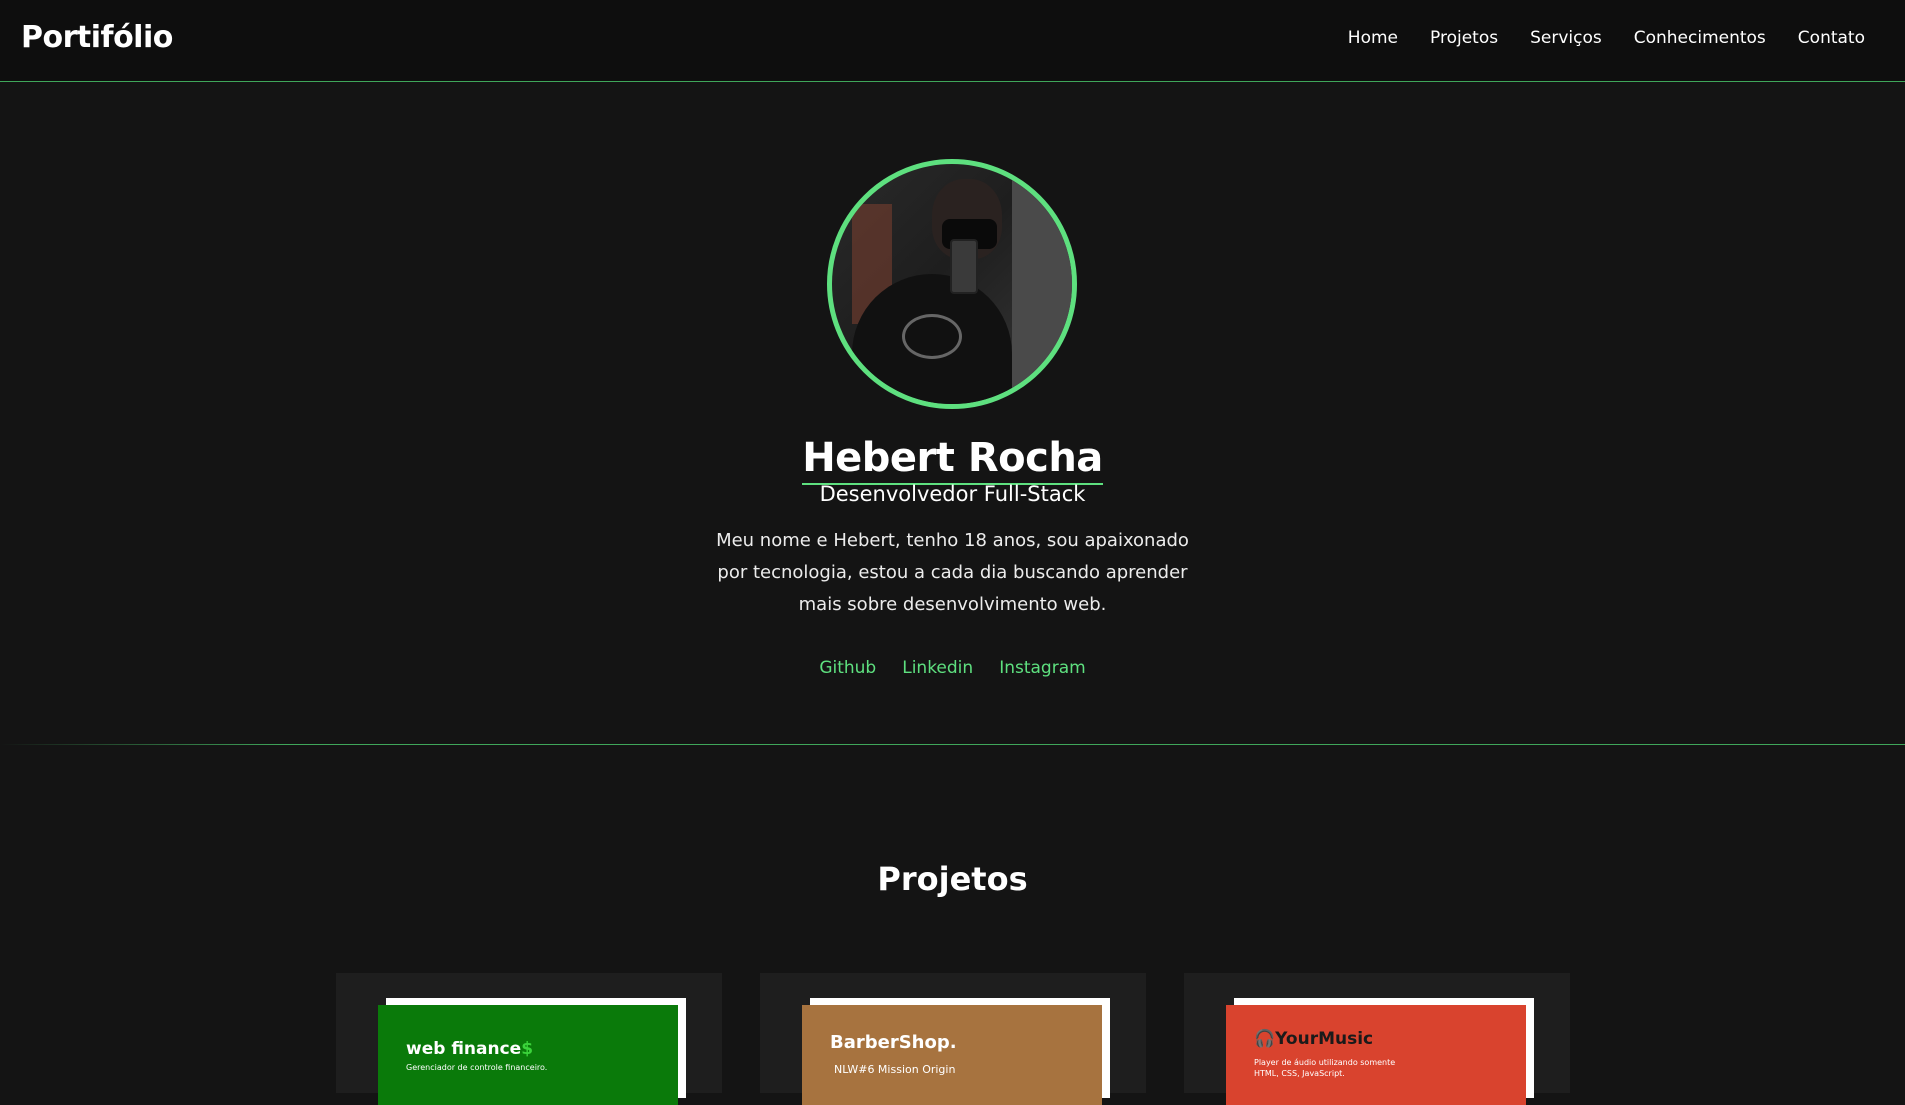 This screenshot has width=1905, height=1105. What do you see at coordinates (464, 1049) in the screenshot?
I see `project-title-text: web finance` at bounding box center [464, 1049].